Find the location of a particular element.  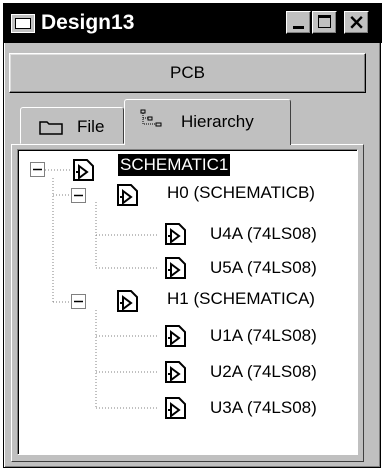

tree-leaf-label: U3A (74LS08) is located at coordinates (263, 408).